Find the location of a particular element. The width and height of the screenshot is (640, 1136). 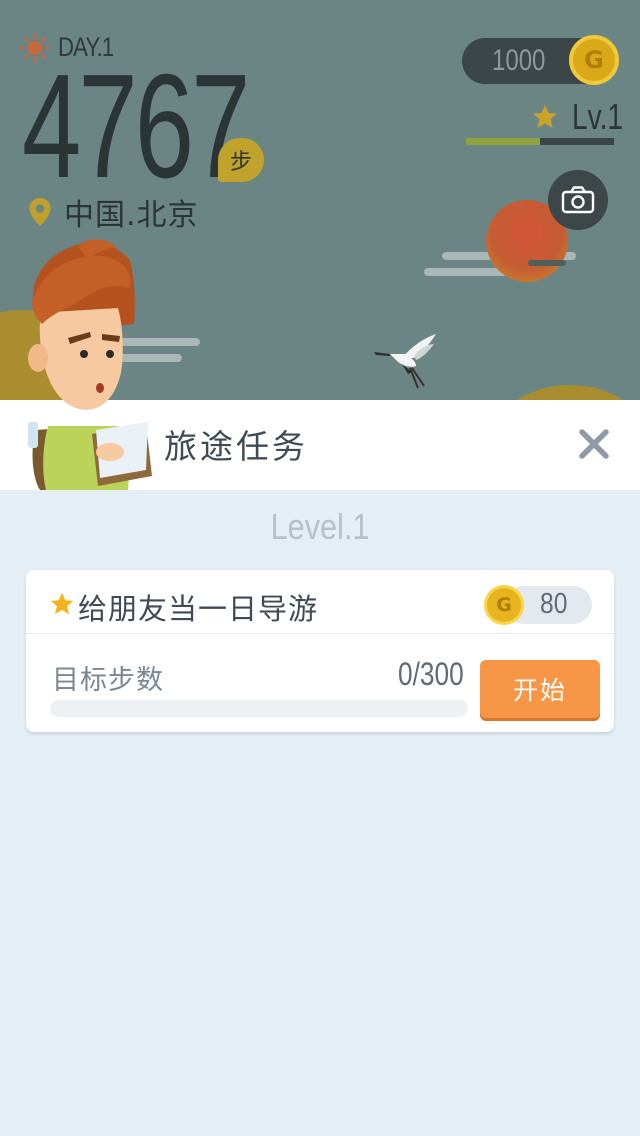

goal-progress-text: 0/300 is located at coordinates (431, 674).